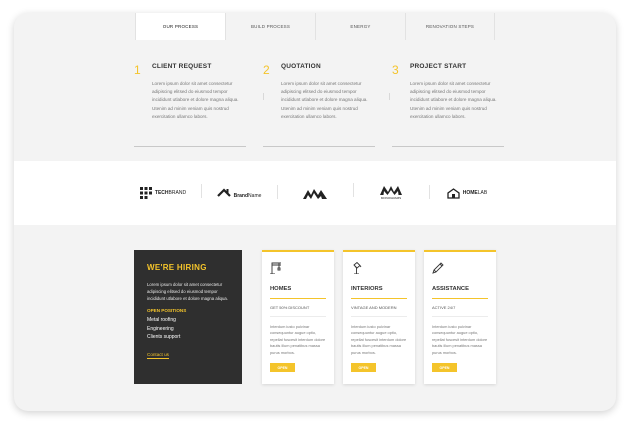  What do you see at coordinates (270, 26) in the screenshot?
I see `tab-build-process: BUILD PROCESS` at bounding box center [270, 26].